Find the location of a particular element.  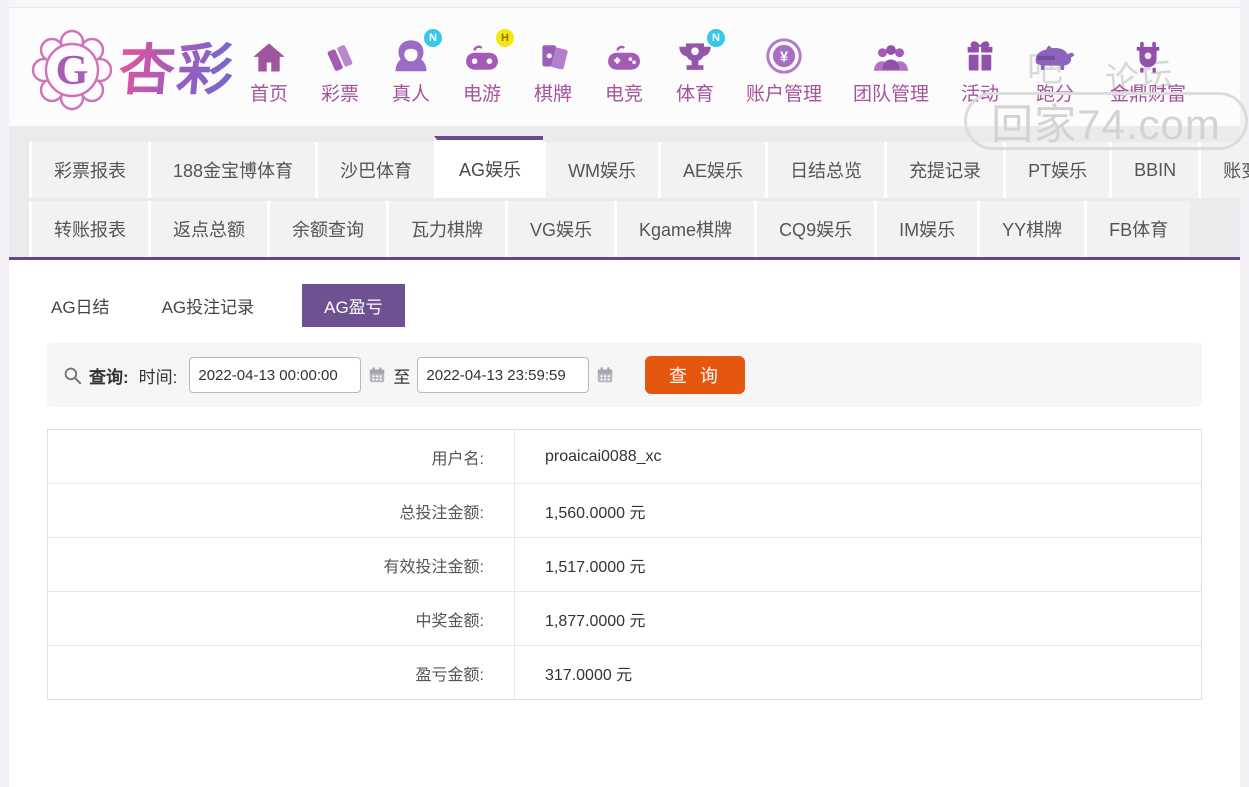

egame-h-badge: H is located at coordinates (505, 37).